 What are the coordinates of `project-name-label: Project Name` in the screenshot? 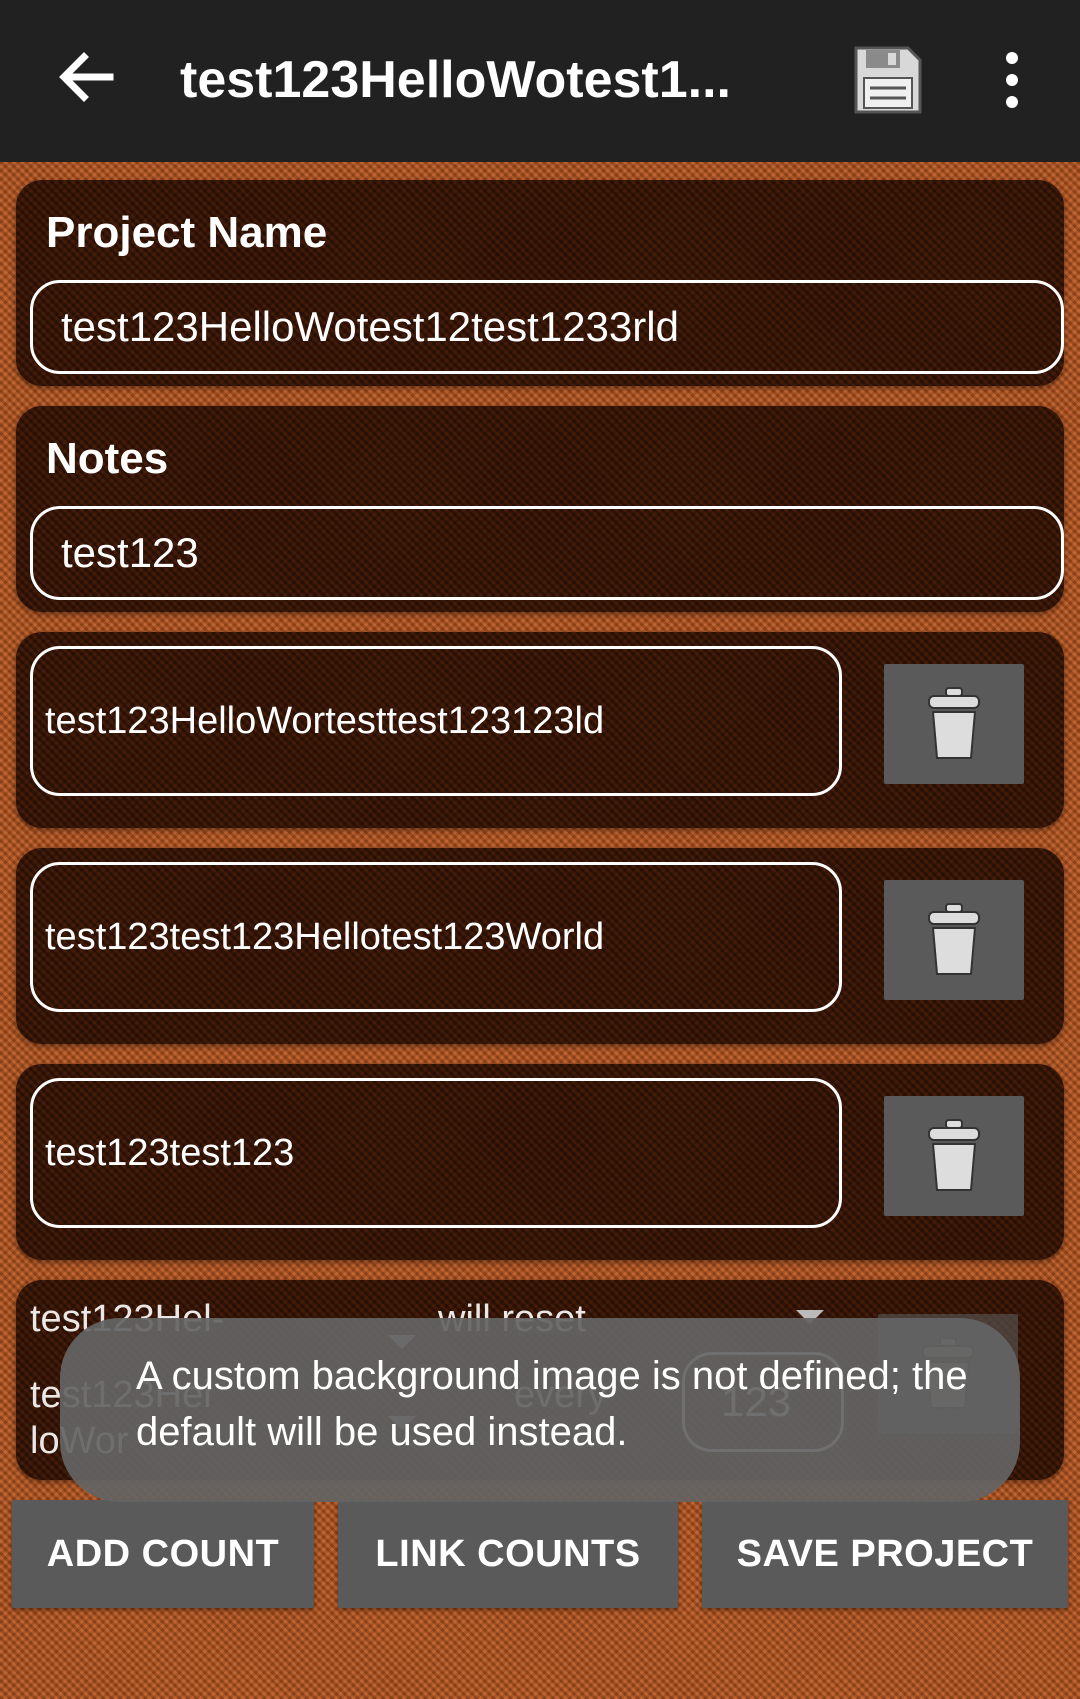 It's located at (187, 232).